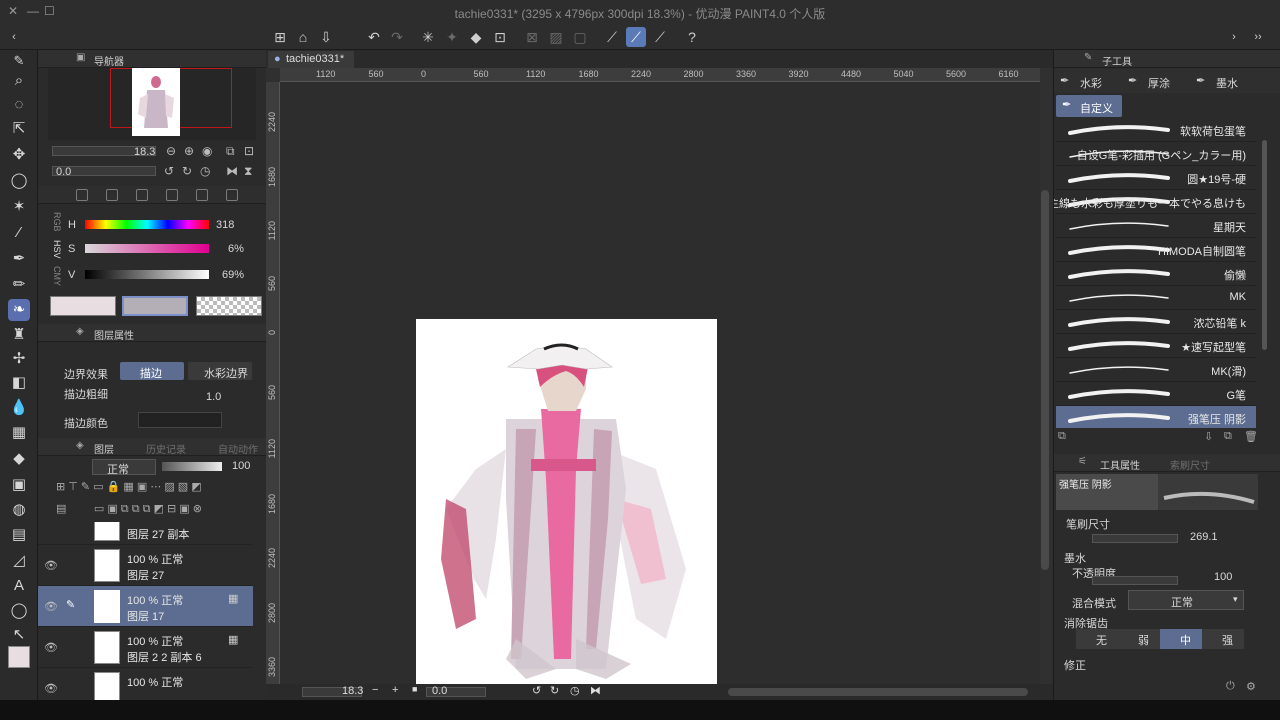 This screenshot has height=720, width=1280. Describe the element at coordinates (145, 533) in the screenshot. I see `layer-row: 图层 27 副本` at that location.